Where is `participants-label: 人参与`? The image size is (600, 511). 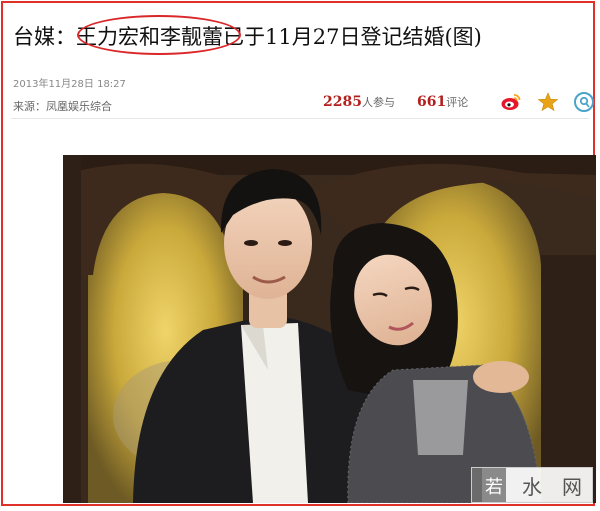 participants-label: 人参与 is located at coordinates (378, 102).